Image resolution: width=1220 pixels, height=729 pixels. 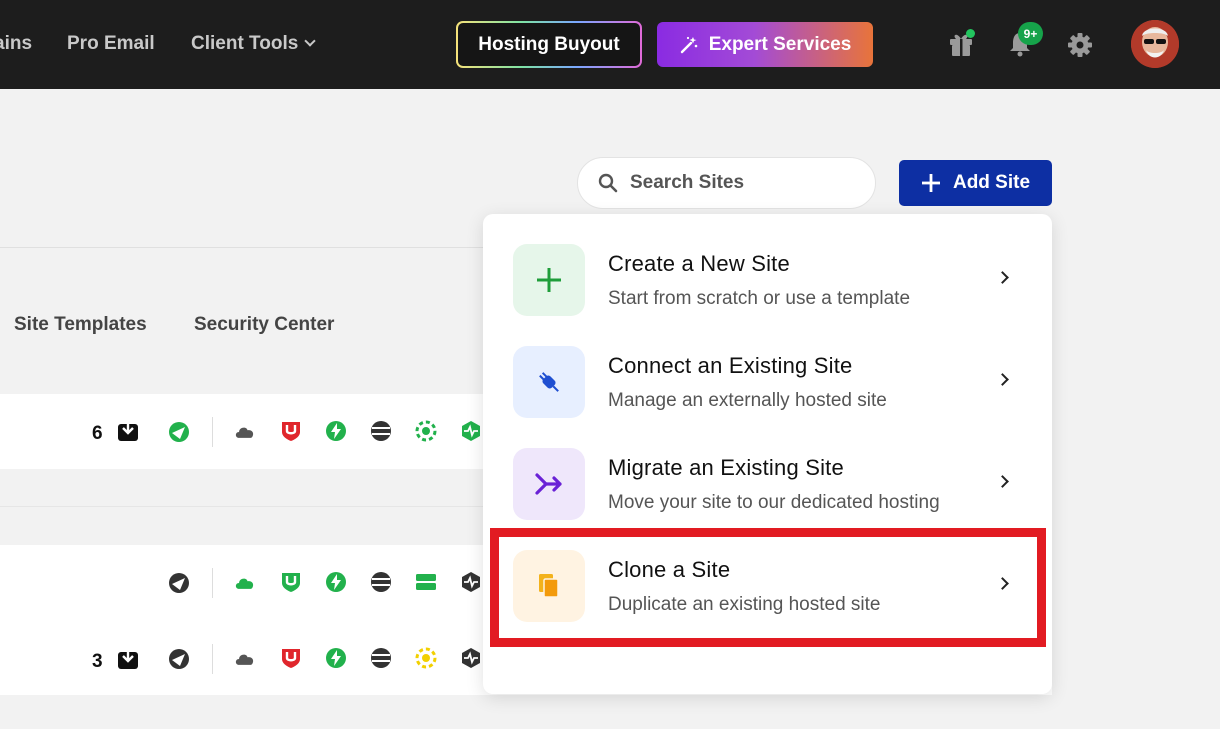 What do you see at coordinates (245, 506) in the screenshot?
I see `section-divider` at bounding box center [245, 506].